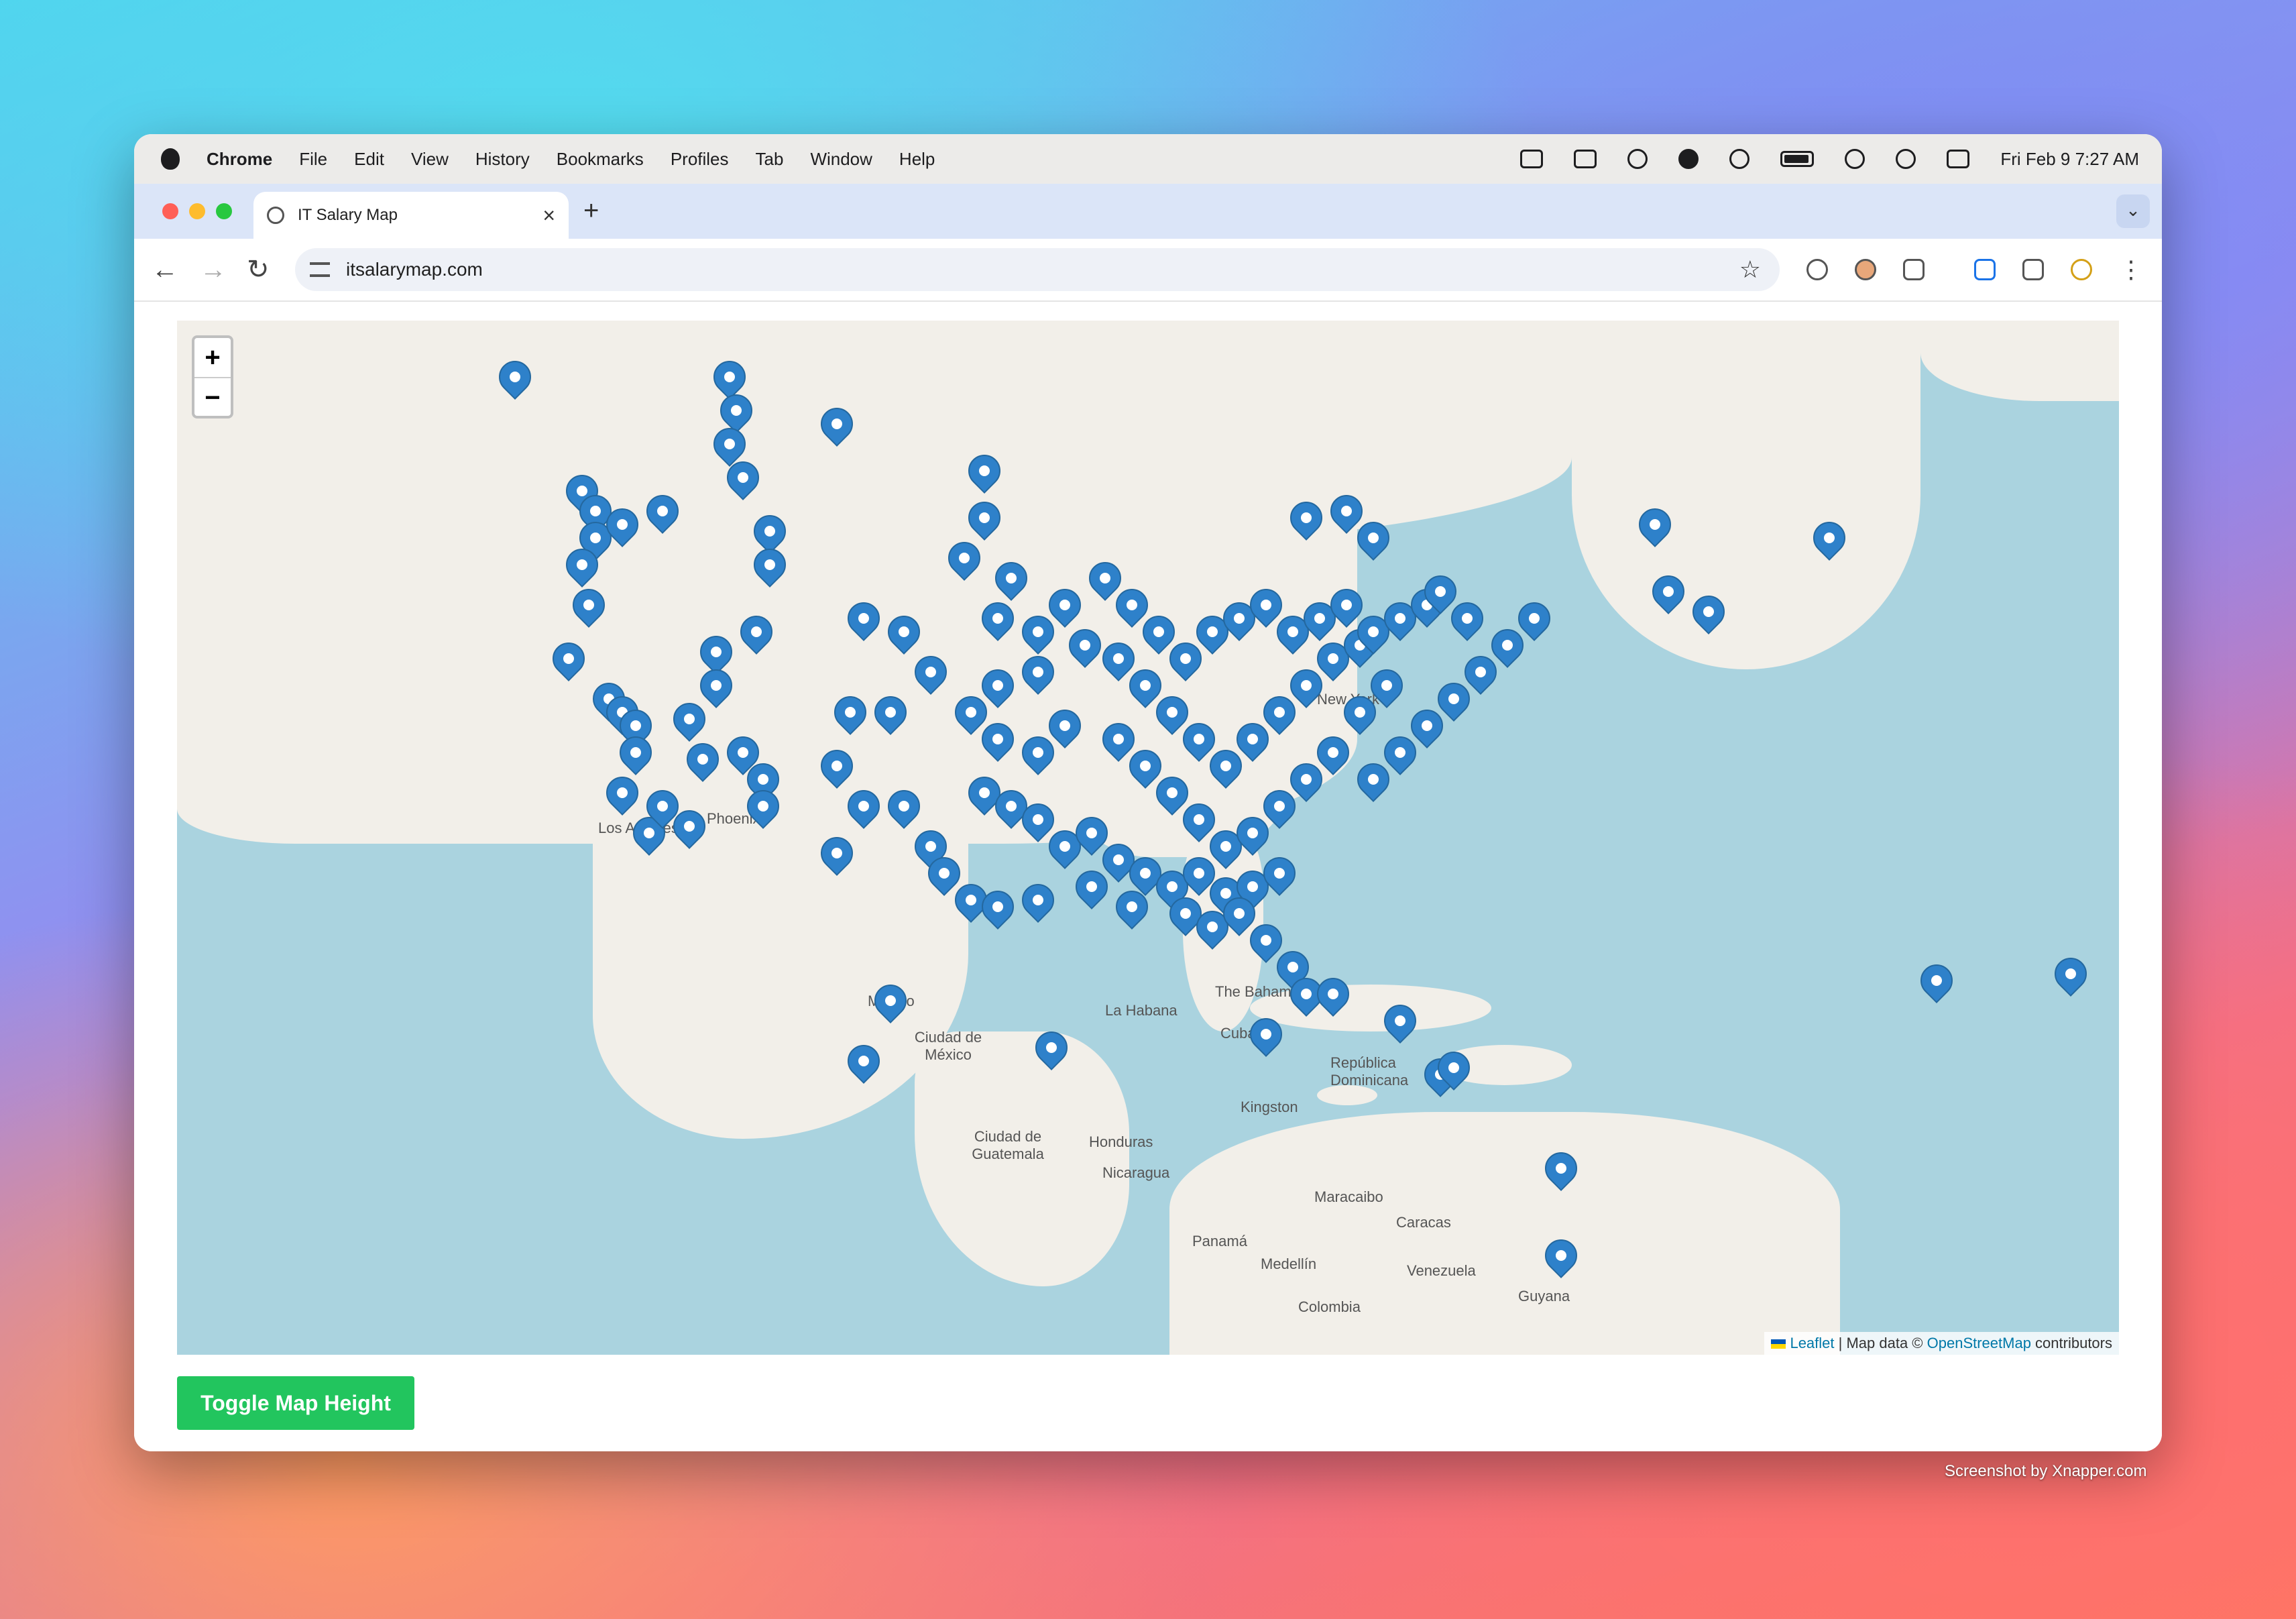  What do you see at coordinates (1985, 269) in the screenshot?
I see `downloads-icon` at bounding box center [1985, 269].